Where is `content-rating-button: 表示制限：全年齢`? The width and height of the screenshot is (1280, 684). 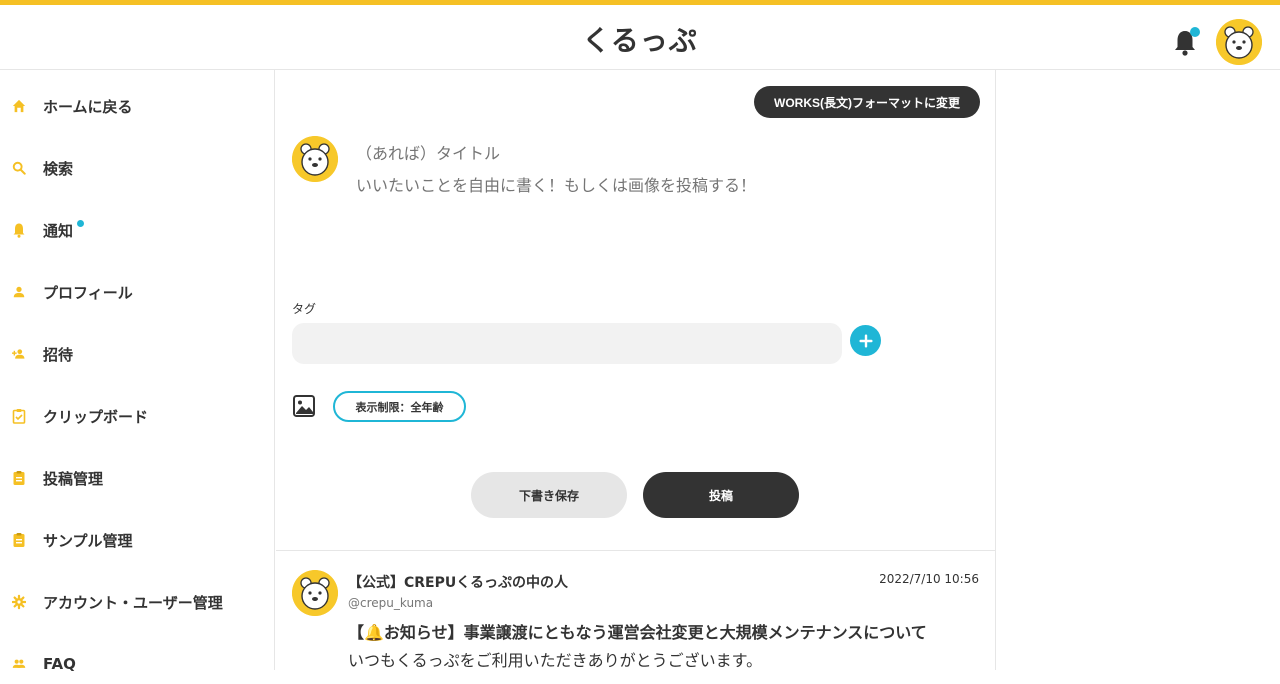
content-rating-button: 表示制限：全年齢 is located at coordinates (399, 406).